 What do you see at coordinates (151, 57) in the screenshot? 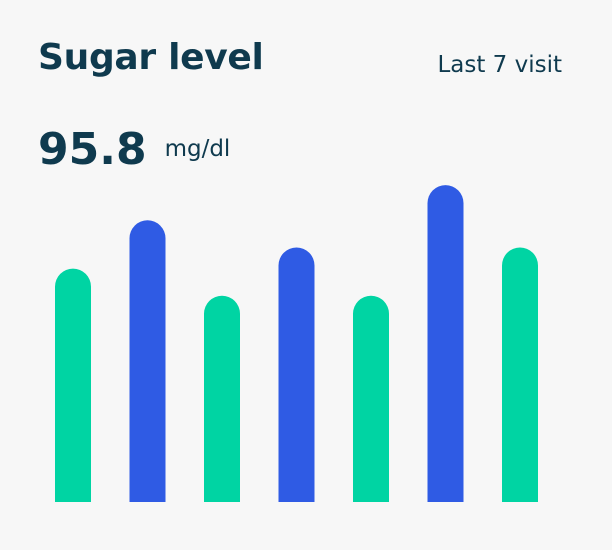
I see `card-title: Sugar level` at bounding box center [151, 57].